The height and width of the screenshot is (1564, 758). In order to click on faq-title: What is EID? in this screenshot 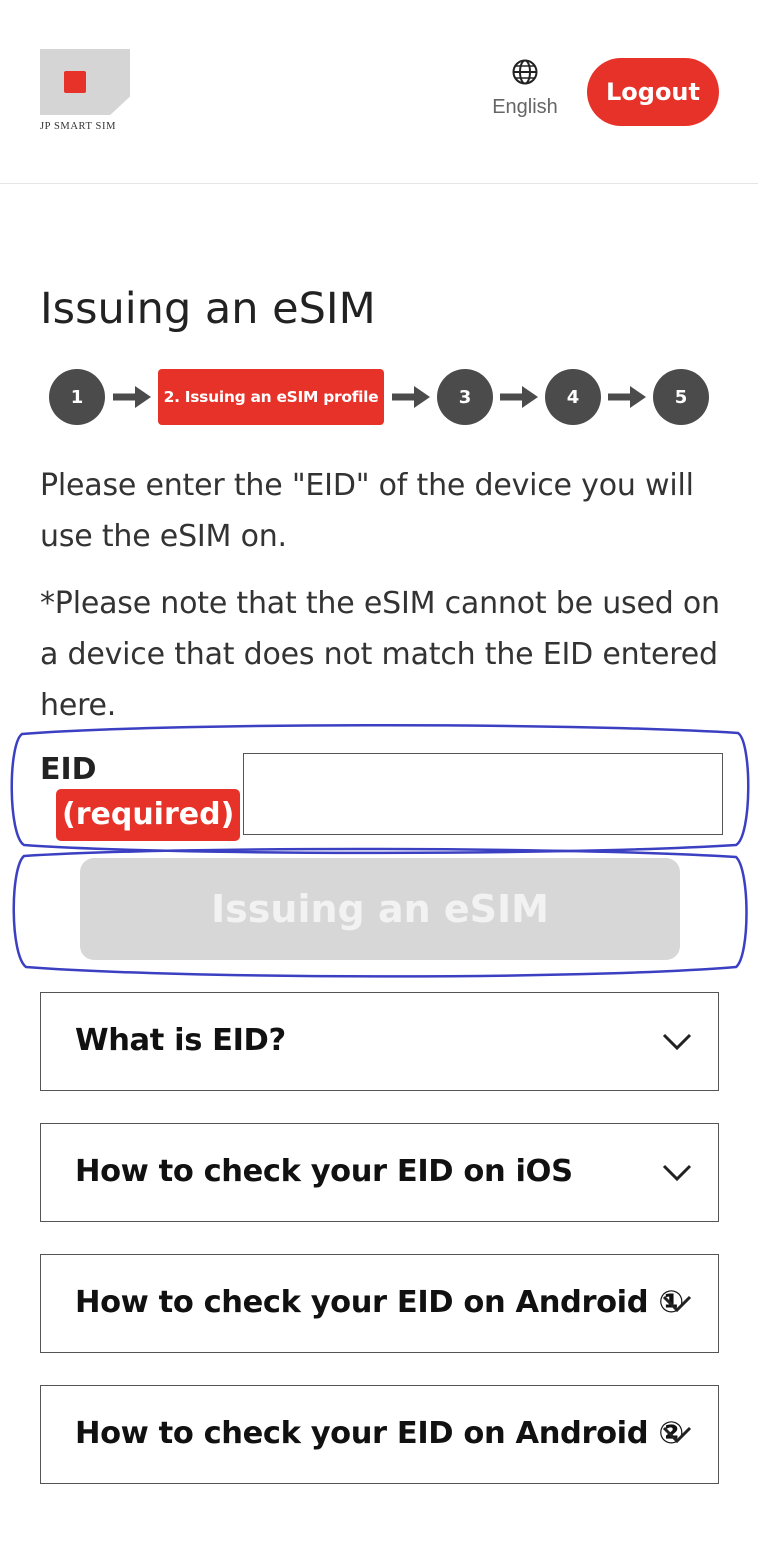, I will do `click(180, 1040)`.